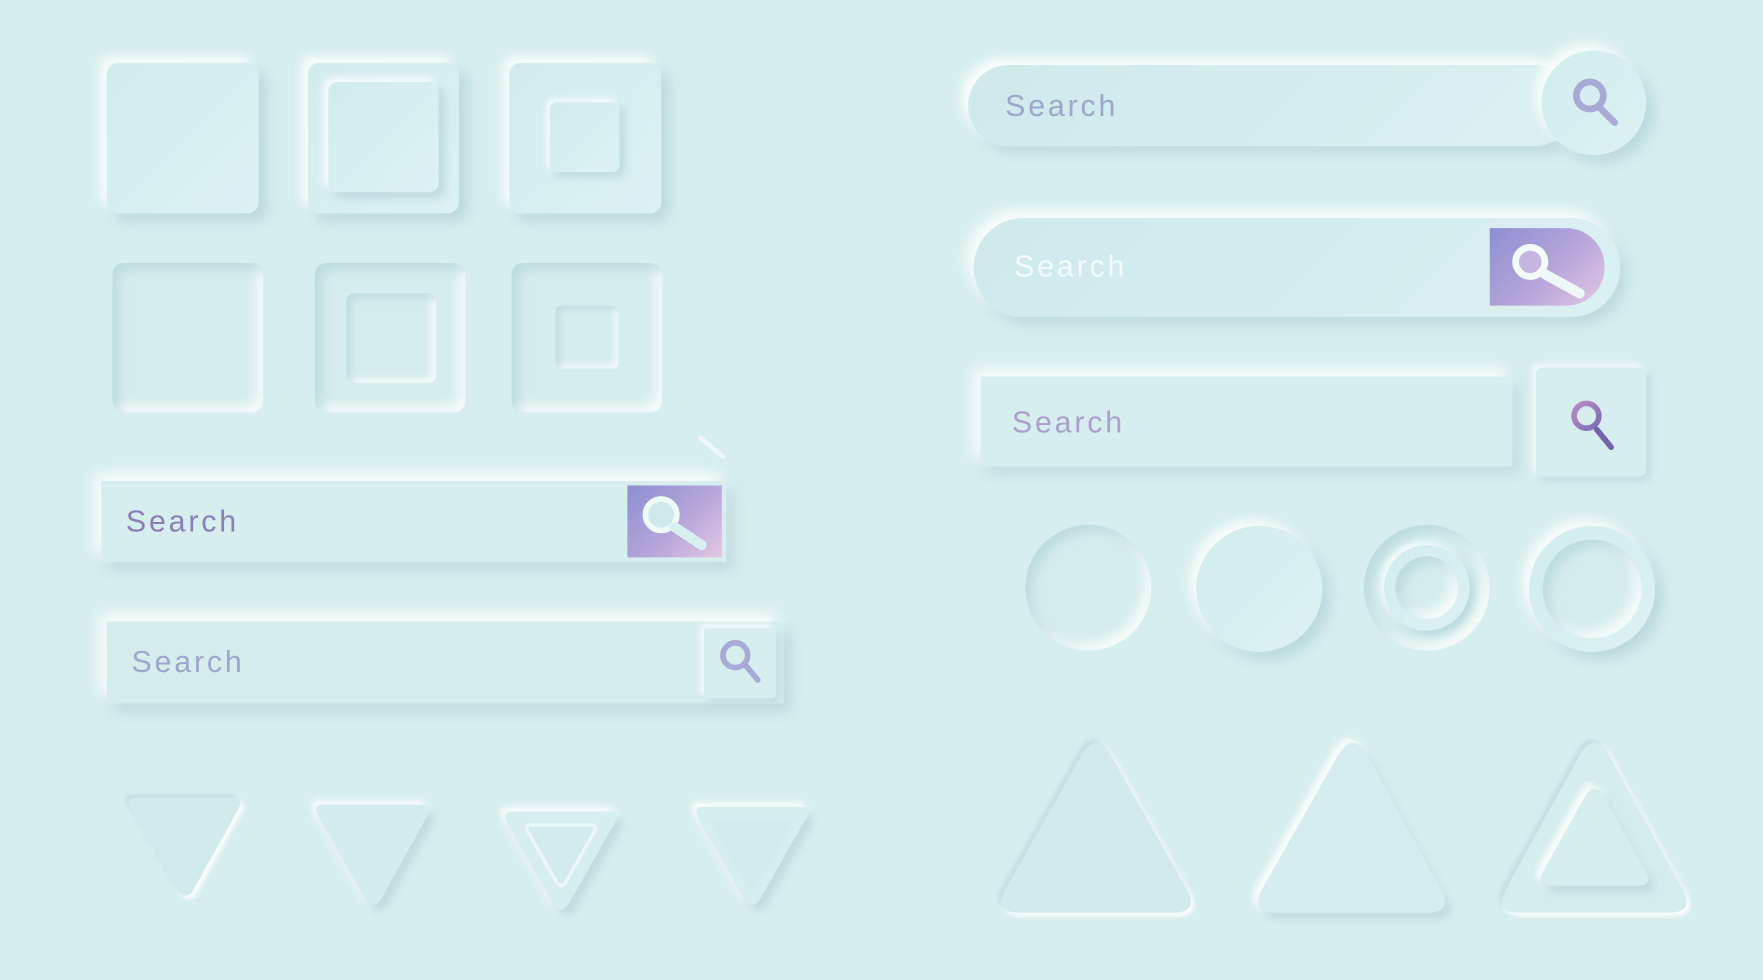  I want to click on pressed-circle, so click(1088, 587).